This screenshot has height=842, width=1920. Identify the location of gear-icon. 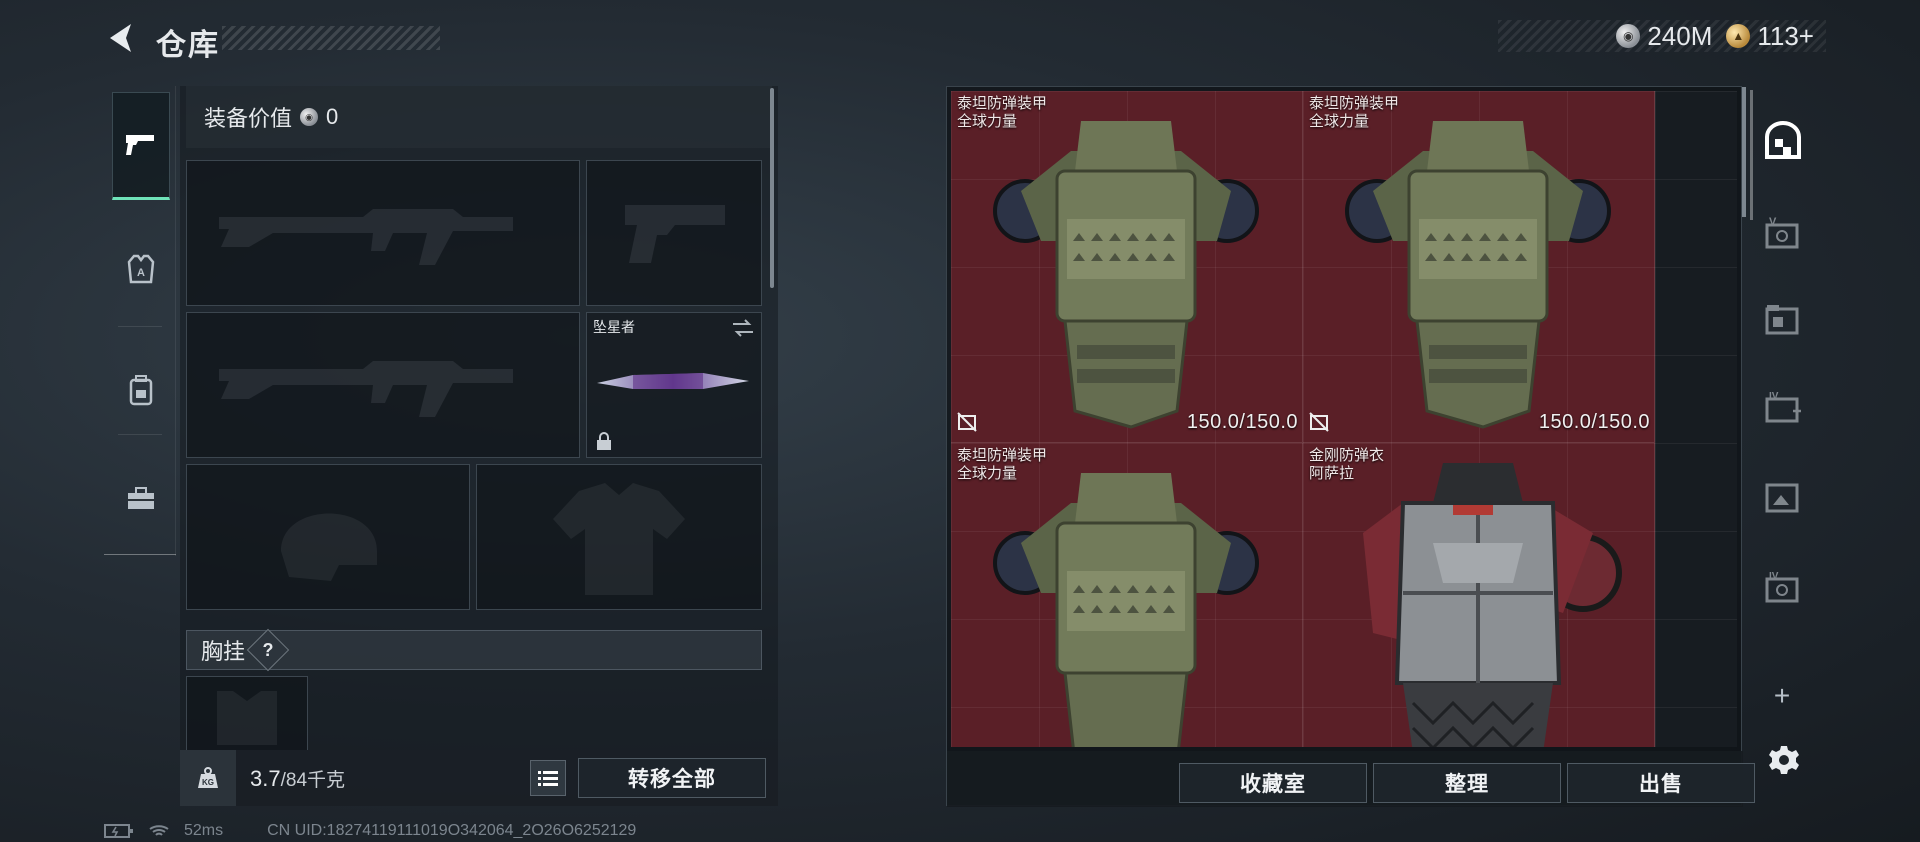
(1784, 760).